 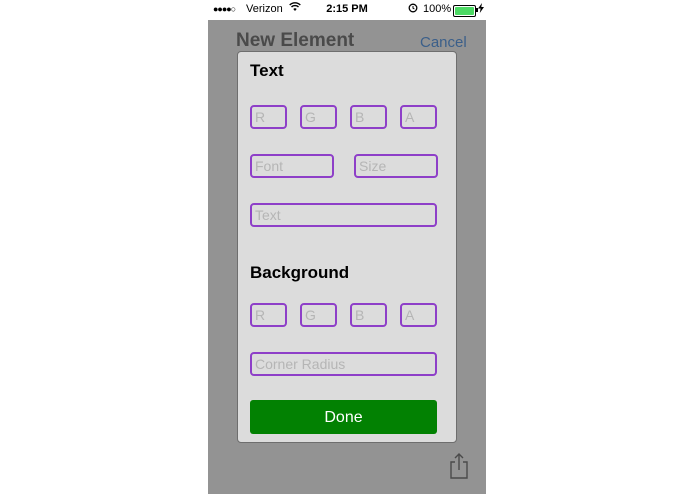 I want to click on page-title: New Element, so click(x=295, y=40).